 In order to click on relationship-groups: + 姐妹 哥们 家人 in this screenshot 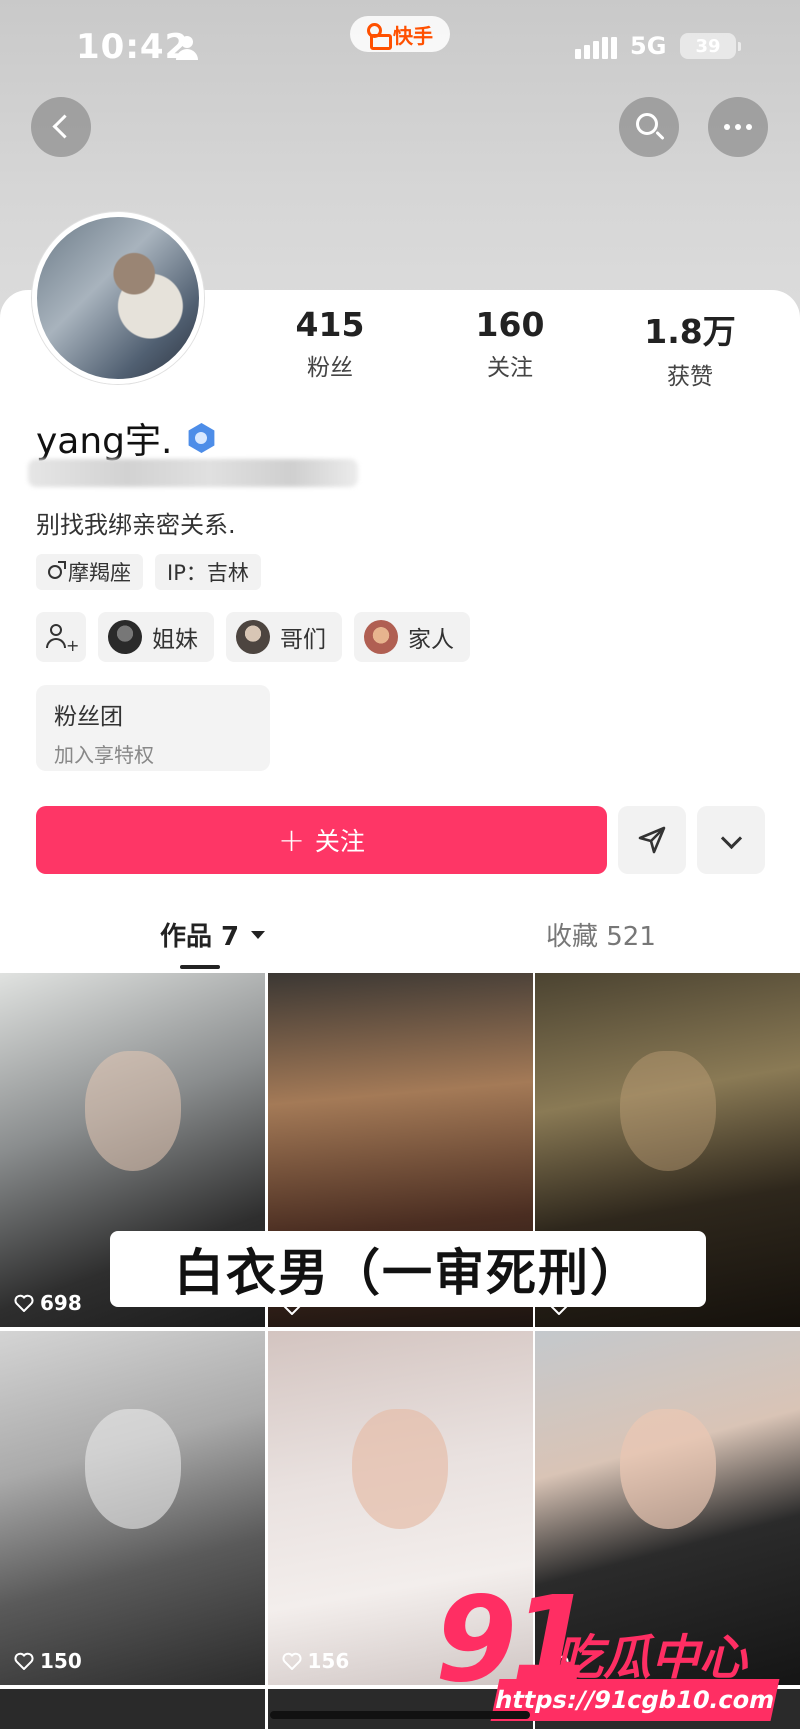, I will do `click(253, 637)`.